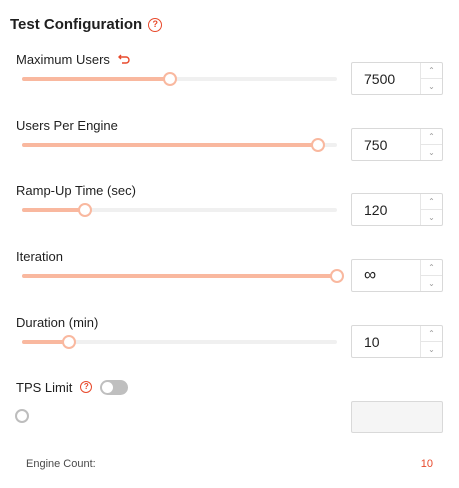 Image resolution: width=459 pixels, height=488 pixels. What do you see at coordinates (39, 256) in the screenshot?
I see `field-label: Iteration` at bounding box center [39, 256].